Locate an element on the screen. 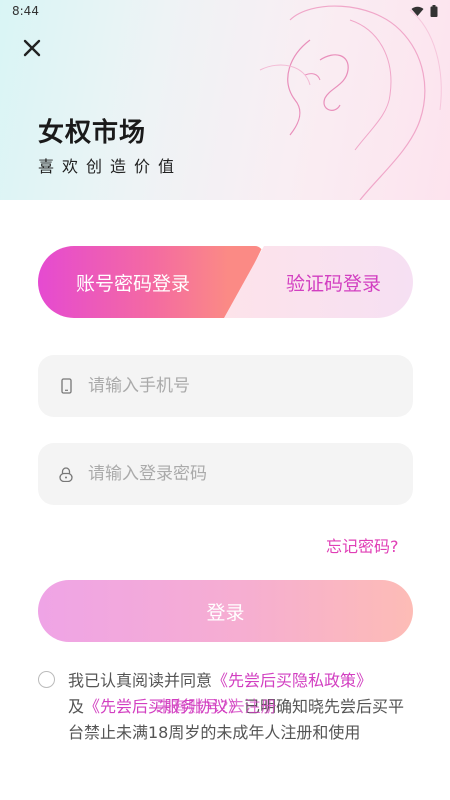 This screenshot has height=800, width=450. lock-icon is located at coordinates (66, 474).